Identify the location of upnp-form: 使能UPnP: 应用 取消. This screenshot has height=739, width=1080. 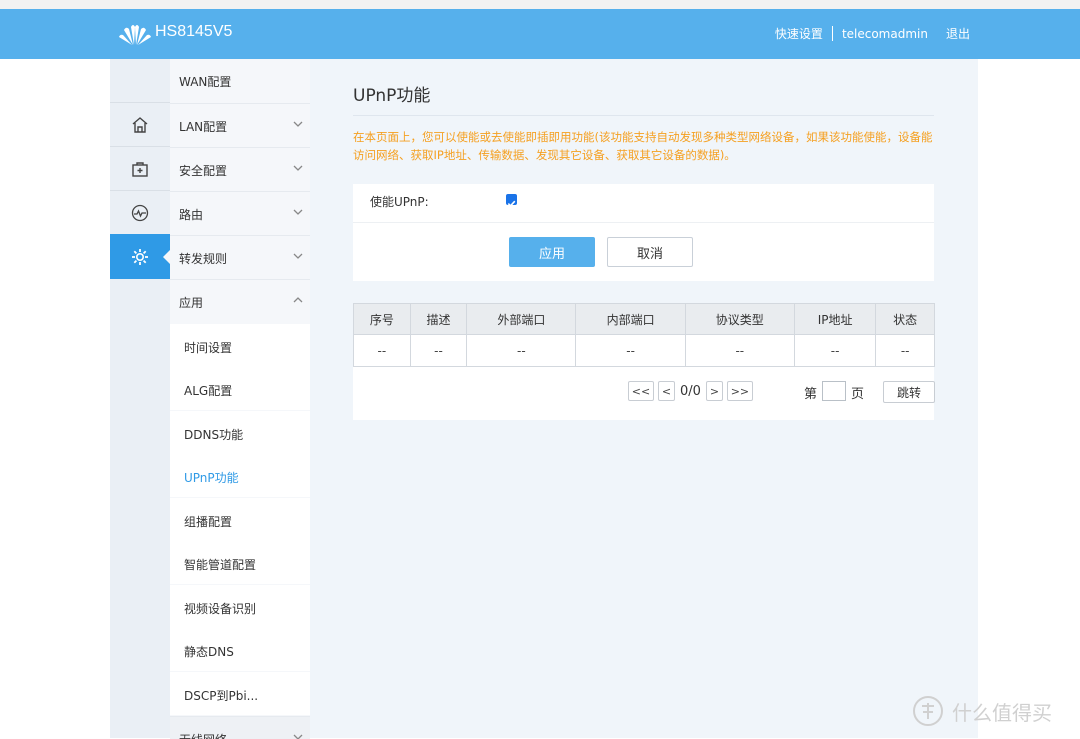
(643, 232).